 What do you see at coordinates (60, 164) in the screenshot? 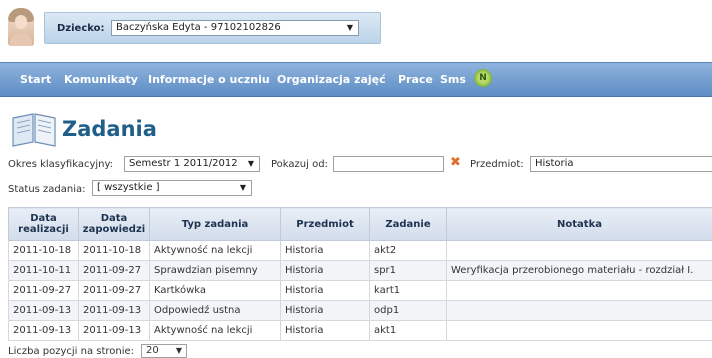
I see `period-label: Okres klasyfikacyjny:` at bounding box center [60, 164].